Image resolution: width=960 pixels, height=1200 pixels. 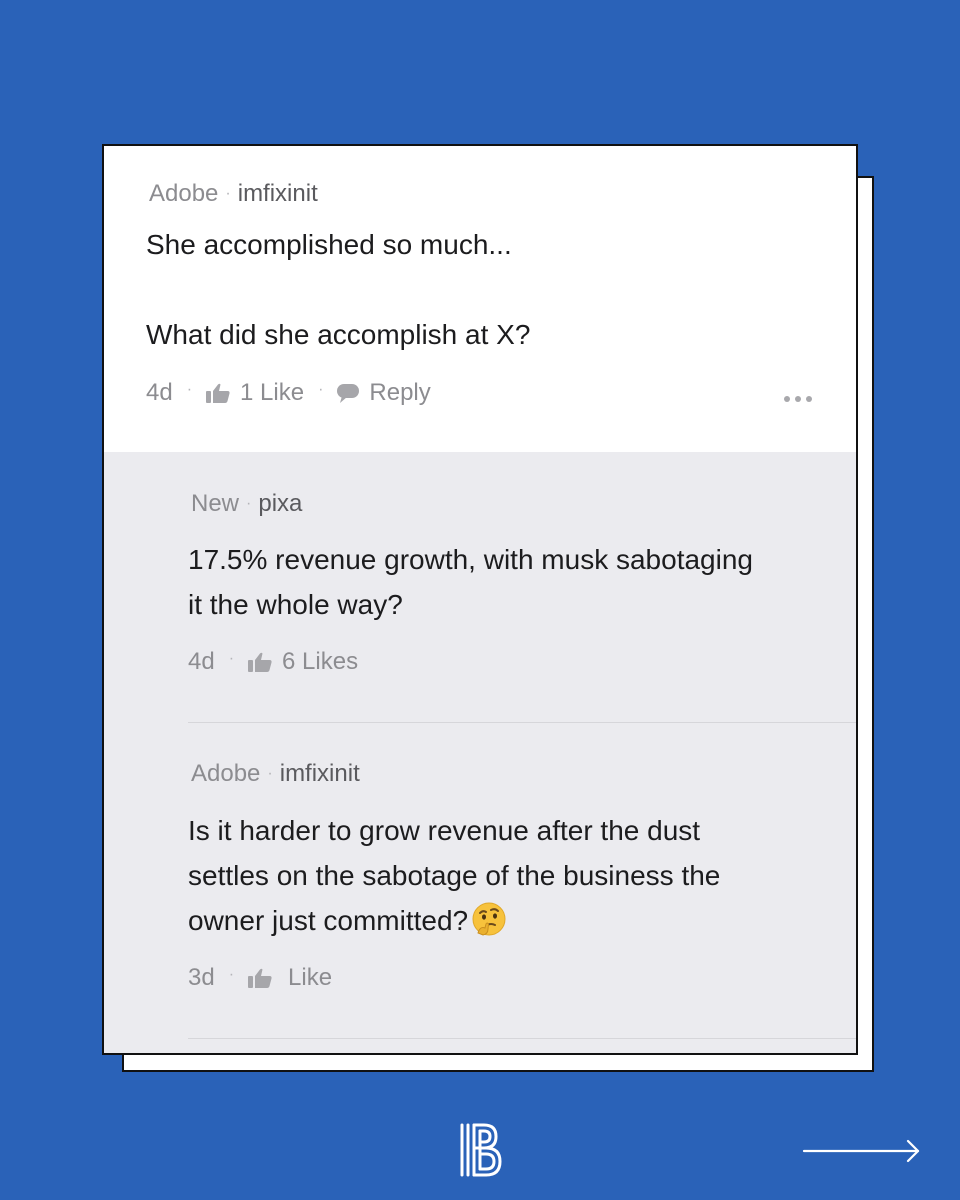 I want to click on comment-age: 4d, so click(x=159, y=392).